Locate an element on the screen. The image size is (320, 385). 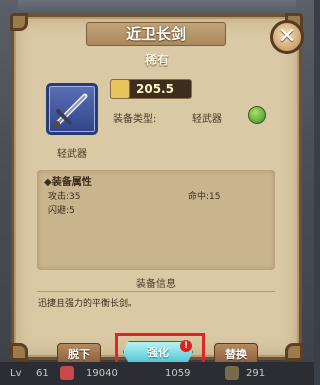
heart-icon is located at coordinates (67, 373).